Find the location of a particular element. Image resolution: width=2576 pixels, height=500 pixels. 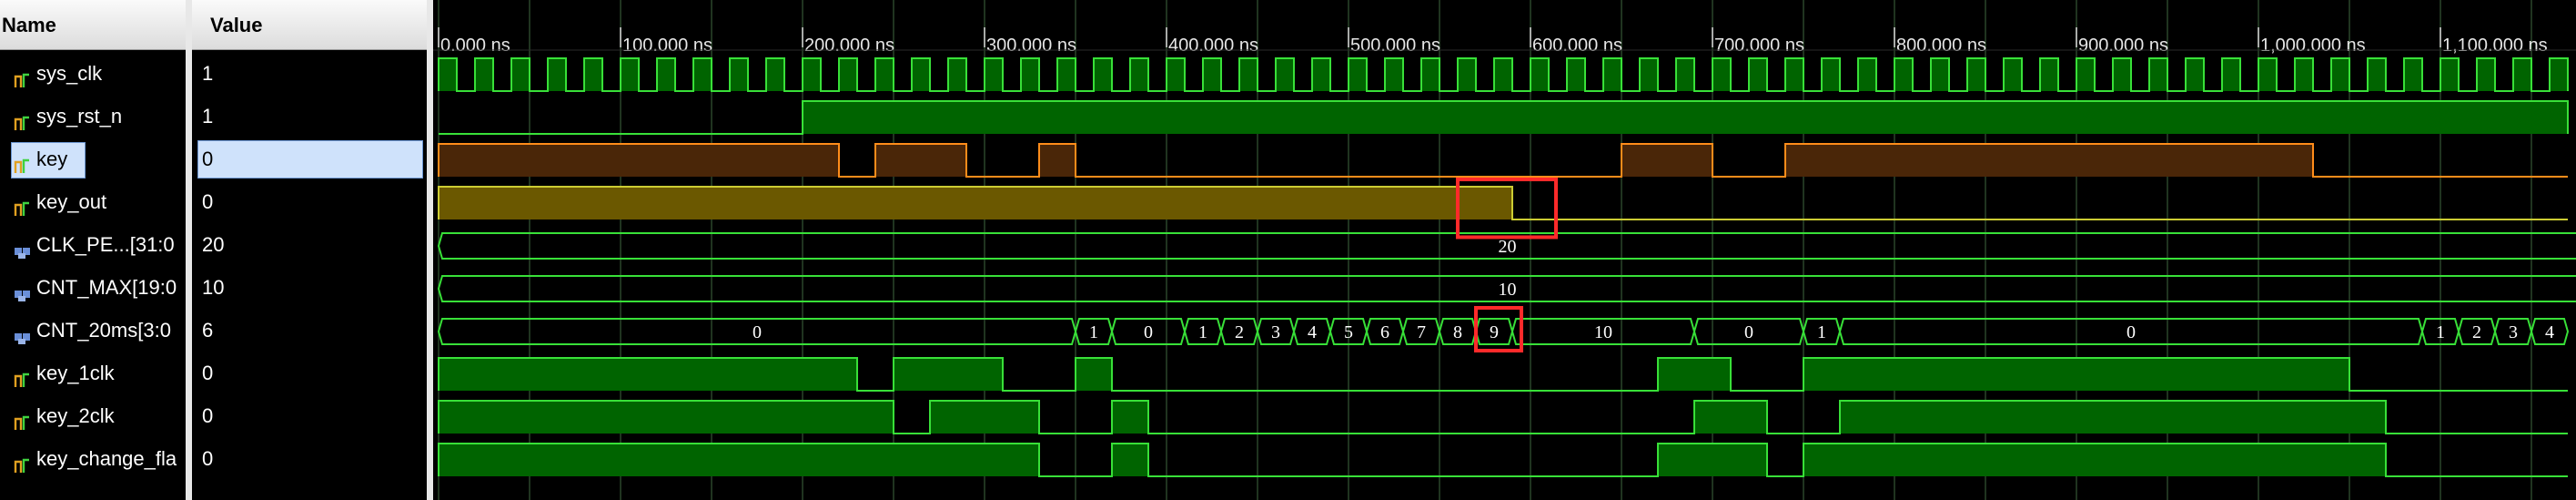

time-label: 400.000 ns is located at coordinates (1213, 46).